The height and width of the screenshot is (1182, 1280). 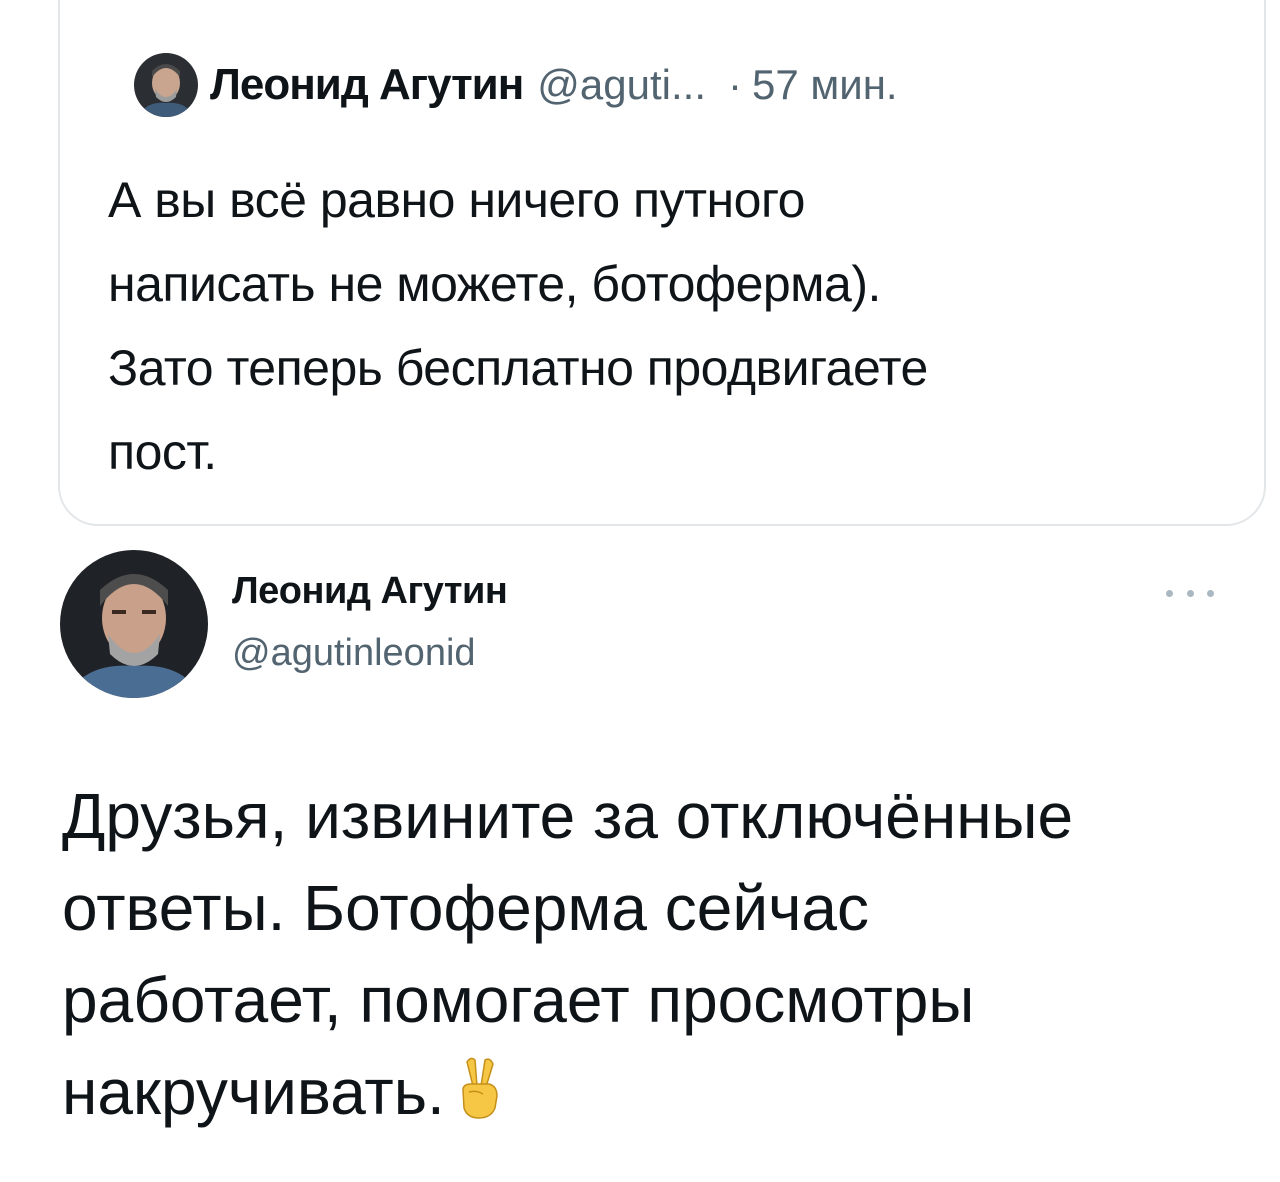 I want to click on quoted-author-name: Леонид Агутин, so click(x=367, y=85).